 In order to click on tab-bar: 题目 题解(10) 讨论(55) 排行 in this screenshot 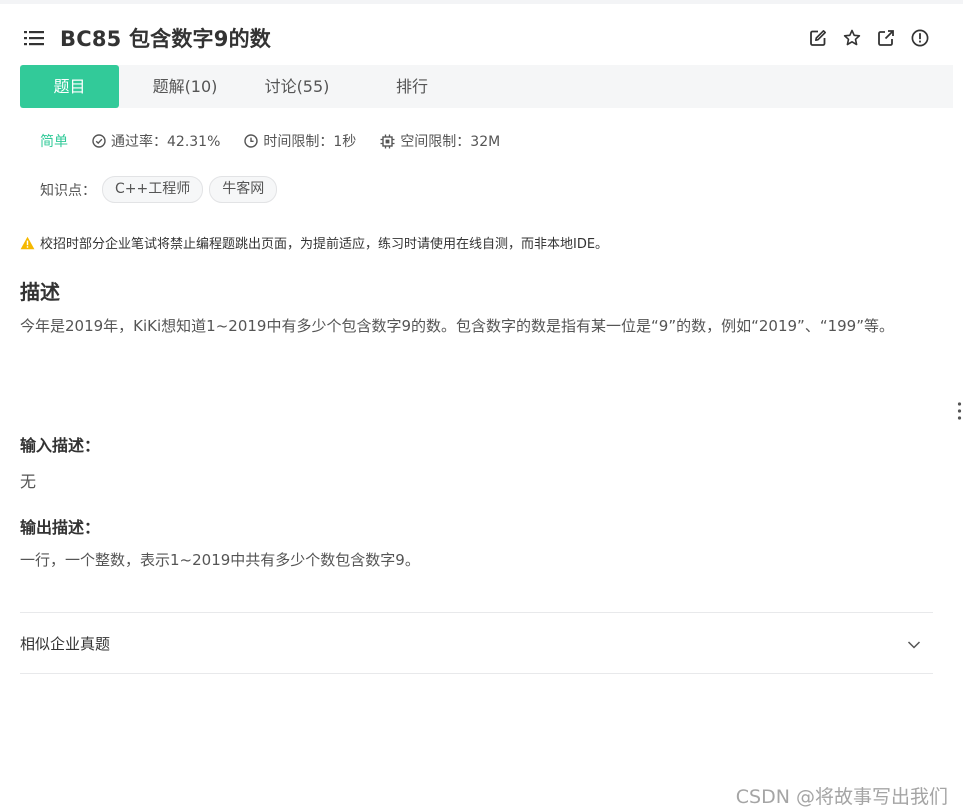, I will do `click(486, 86)`.